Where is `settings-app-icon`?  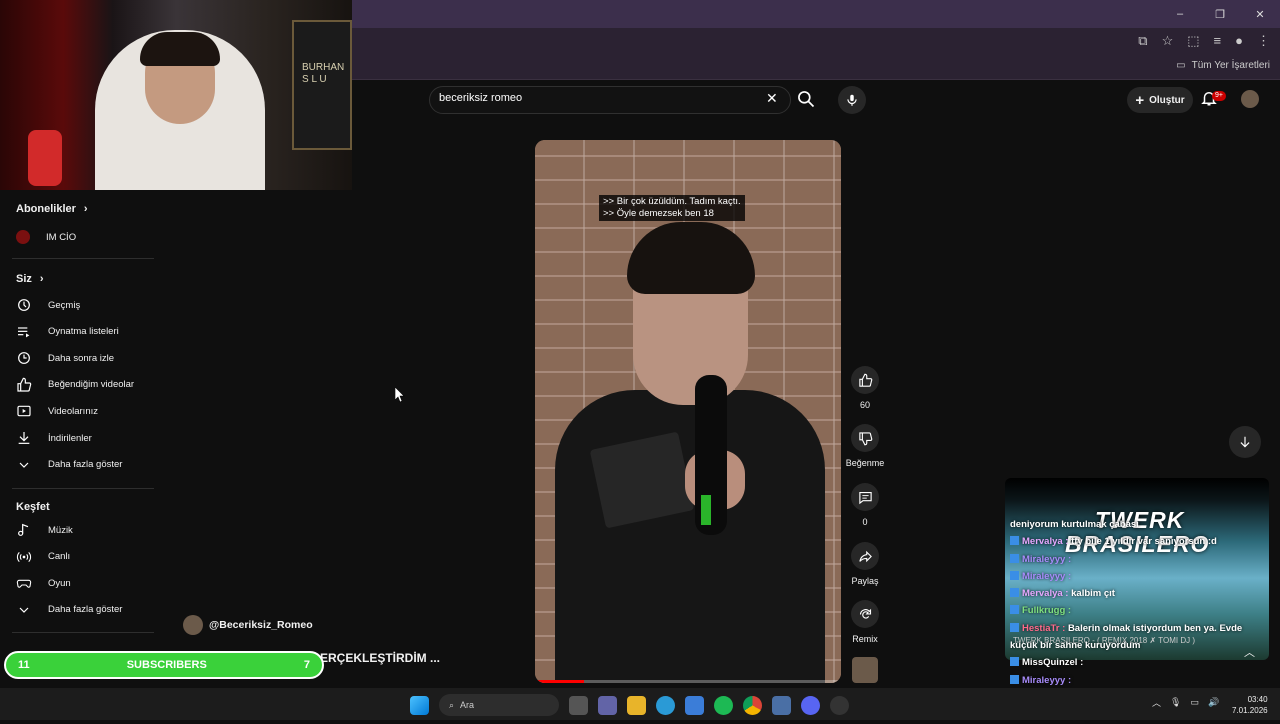 settings-app-icon is located at coordinates (781, 705).